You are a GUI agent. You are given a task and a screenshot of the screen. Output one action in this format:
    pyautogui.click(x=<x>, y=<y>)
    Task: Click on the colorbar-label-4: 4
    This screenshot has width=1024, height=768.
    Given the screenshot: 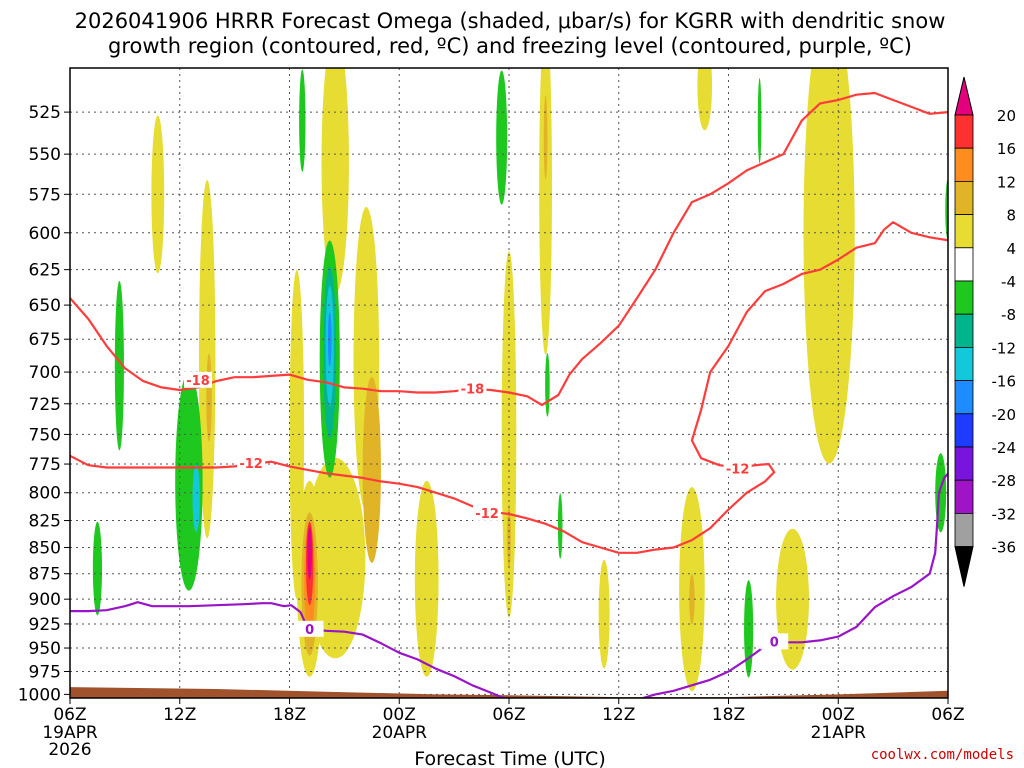 What is the action you would take?
    pyautogui.click(x=1011, y=249)
    